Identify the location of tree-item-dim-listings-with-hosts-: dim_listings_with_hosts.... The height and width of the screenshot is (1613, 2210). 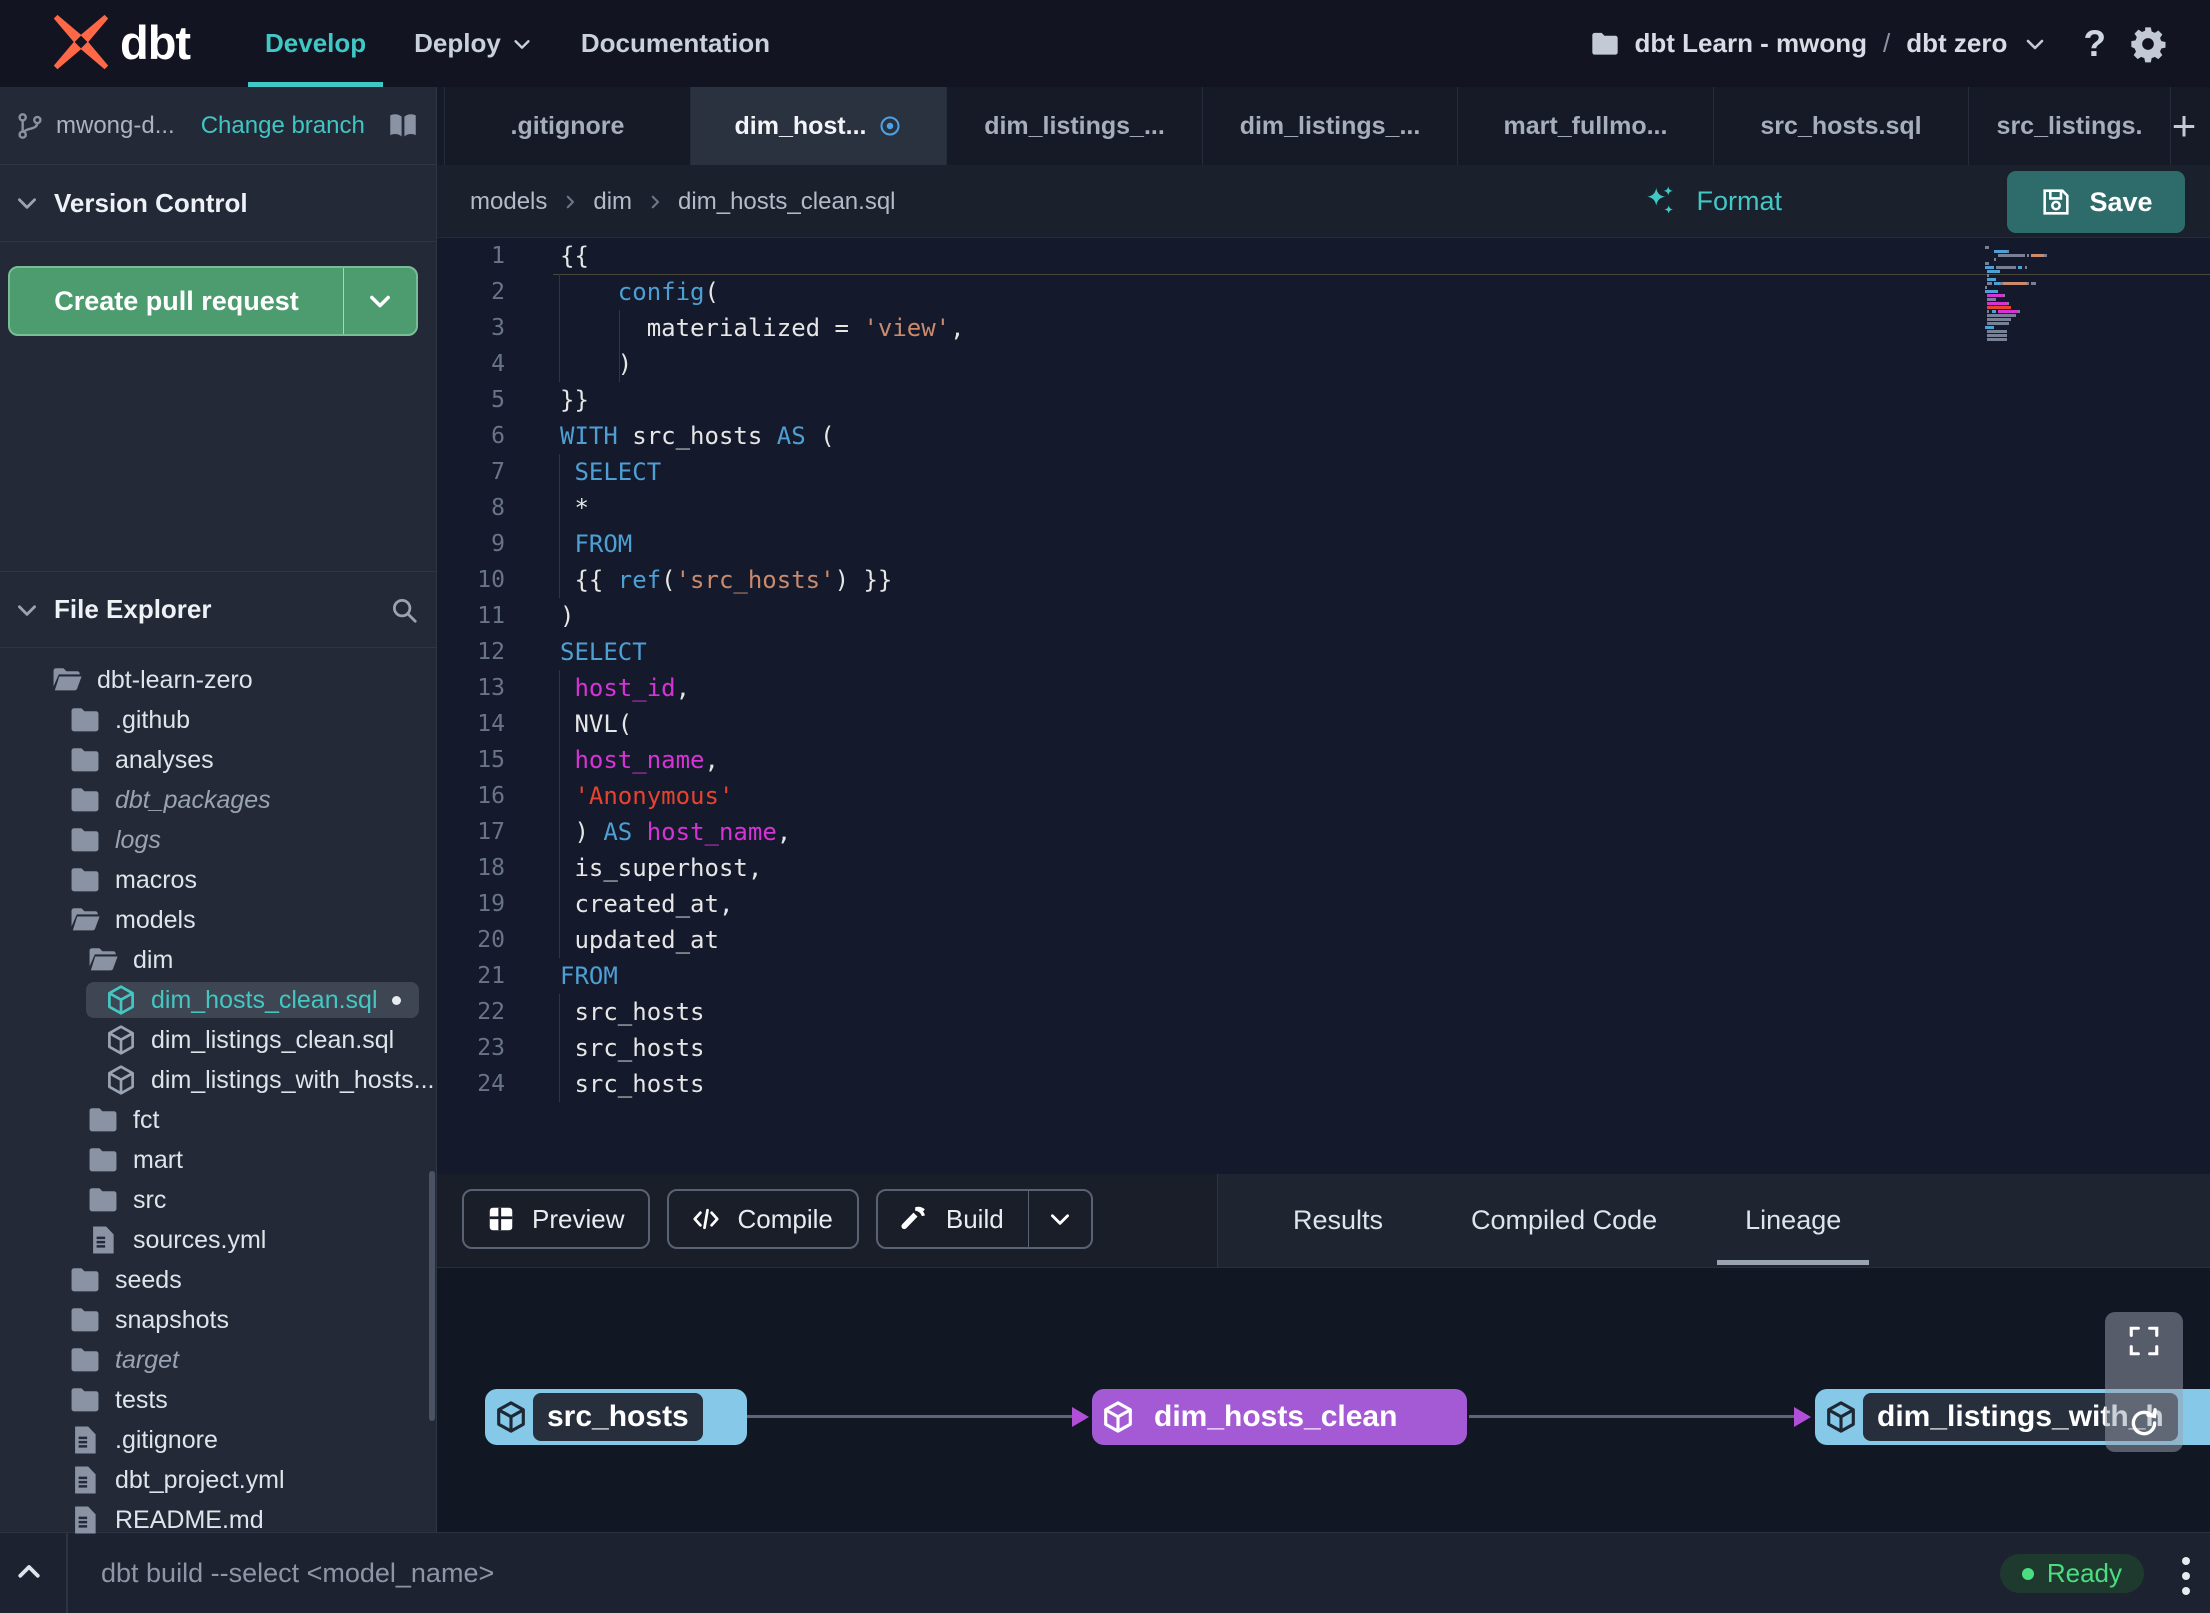
(218, 1080).